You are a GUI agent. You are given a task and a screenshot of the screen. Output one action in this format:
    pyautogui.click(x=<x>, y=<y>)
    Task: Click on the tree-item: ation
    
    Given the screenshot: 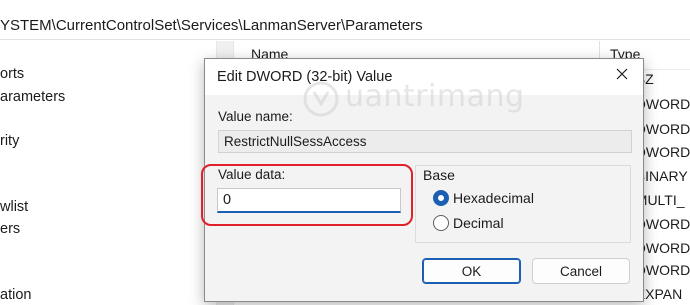 What is the action you would take?
    pyautogui.click(x=15, y=295)
    